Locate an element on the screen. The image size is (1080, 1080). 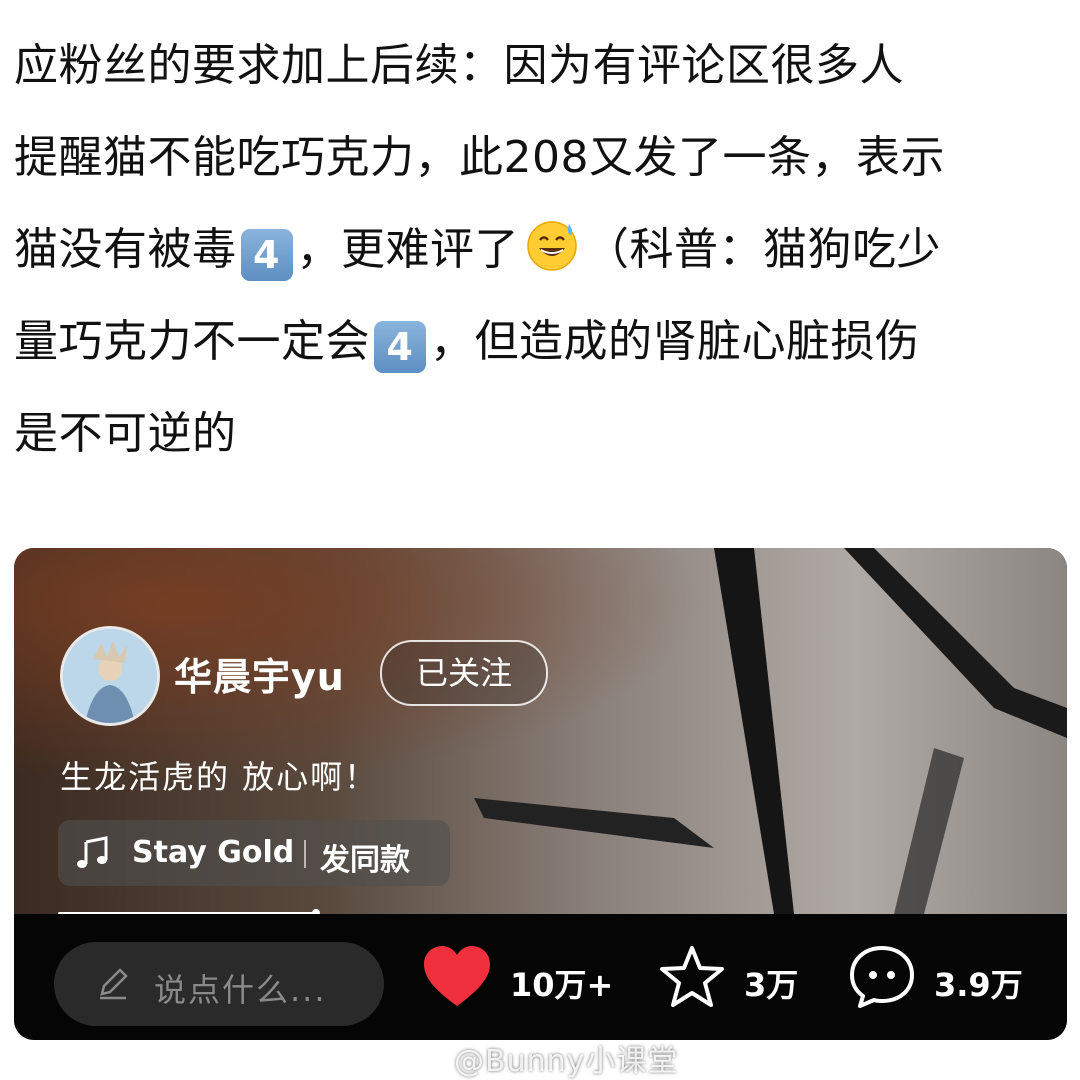
favorite-button: 3万 is located at coordinates (733, 979).